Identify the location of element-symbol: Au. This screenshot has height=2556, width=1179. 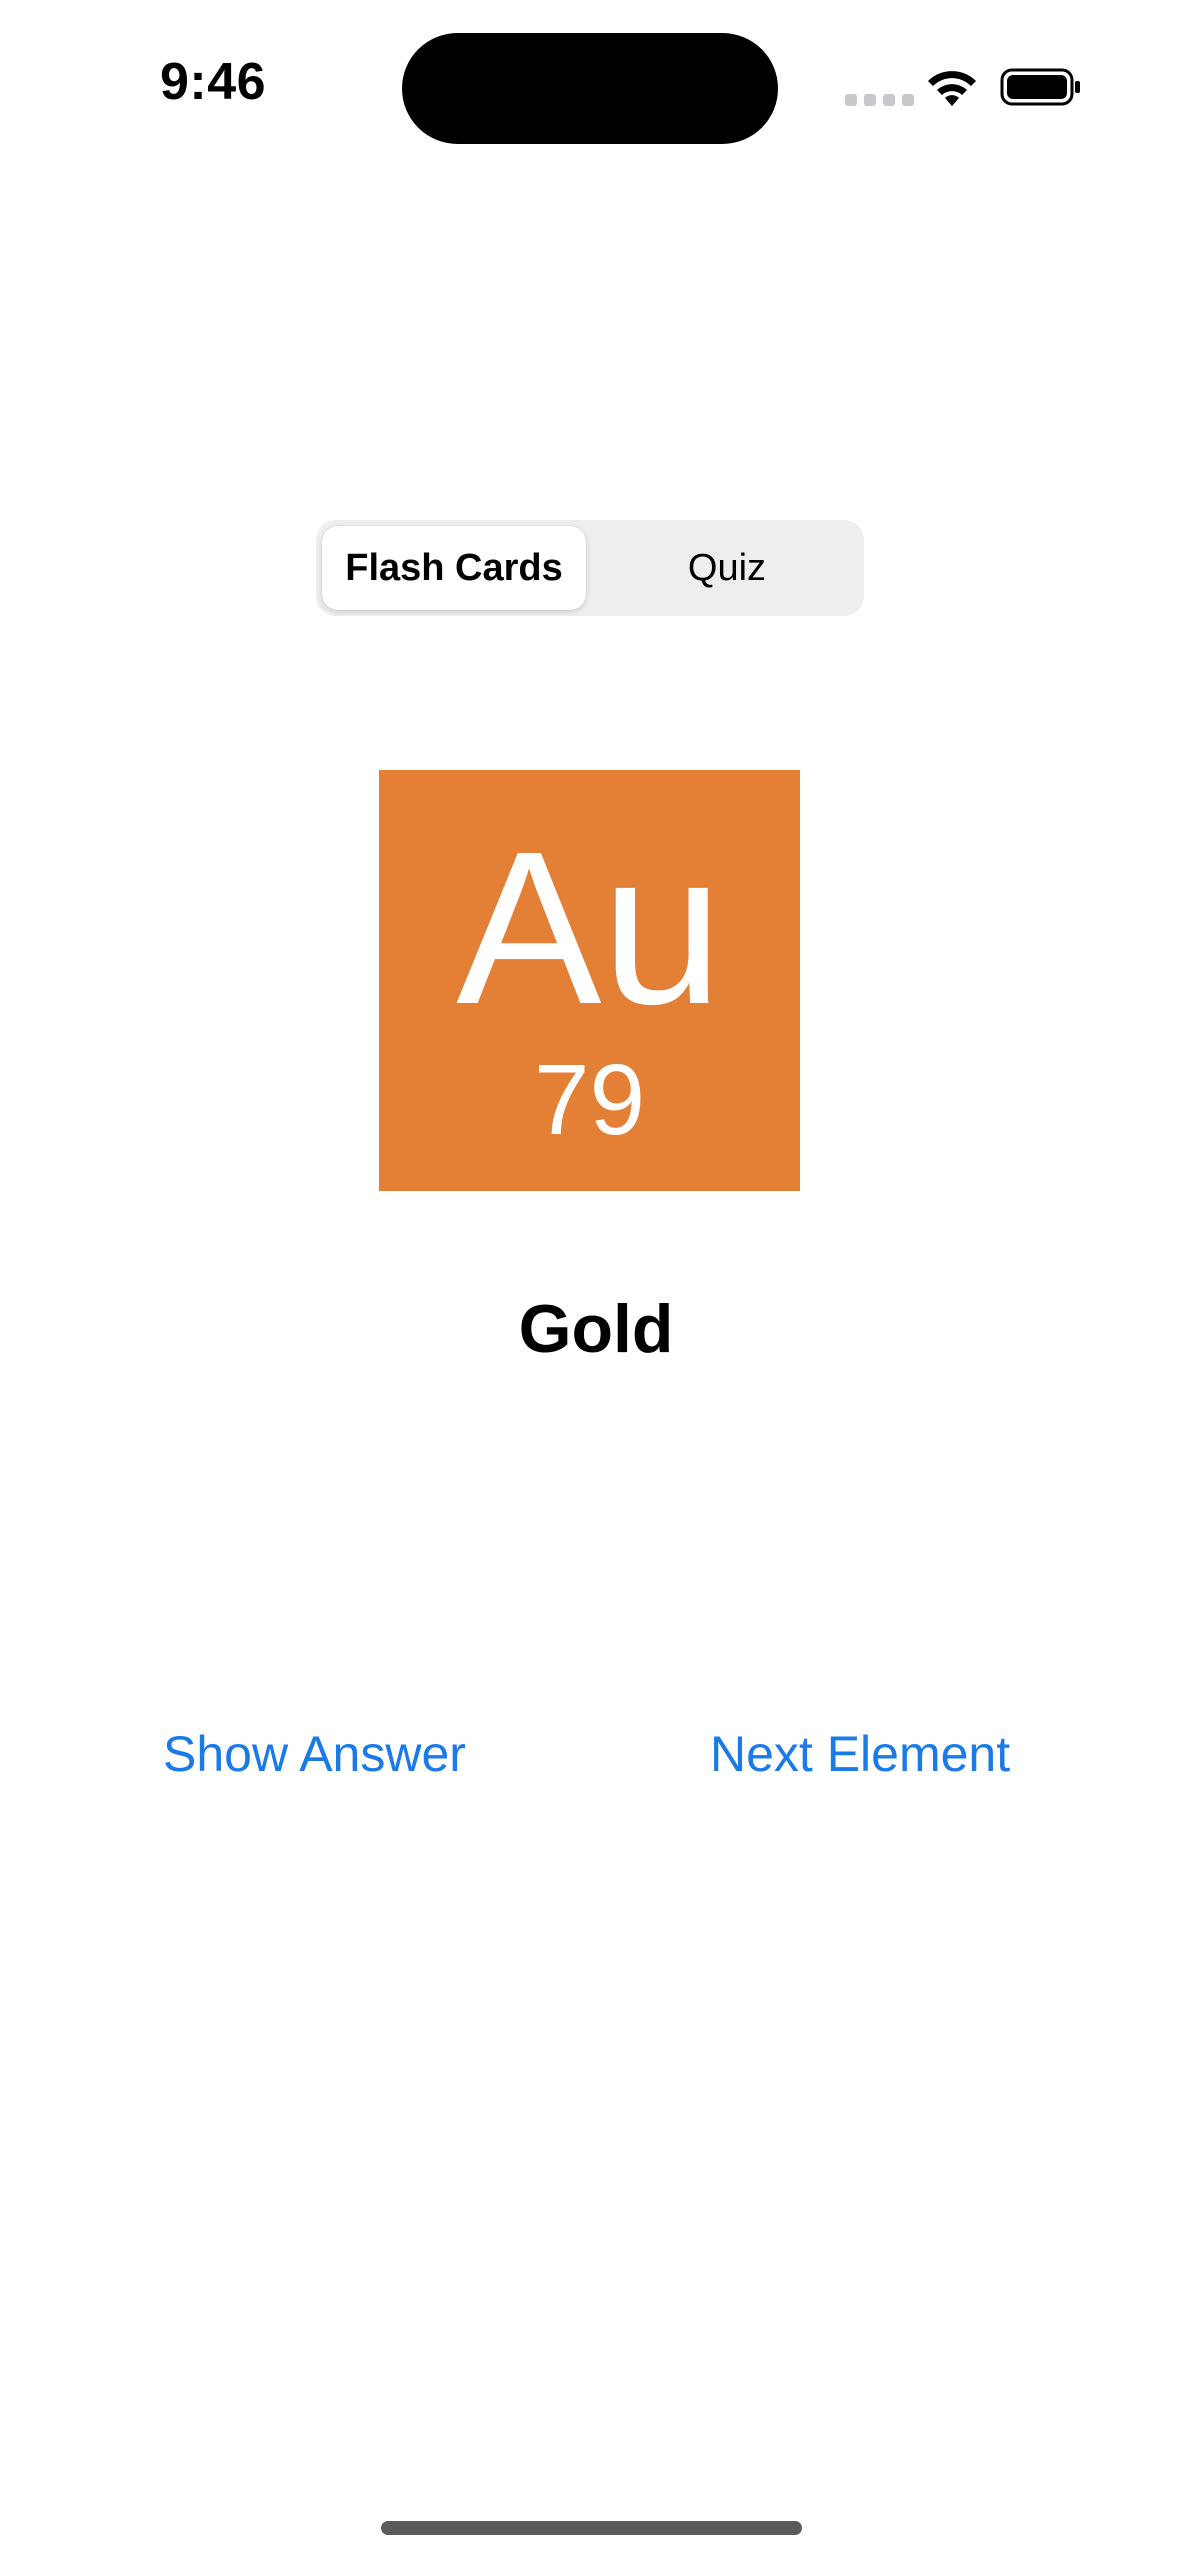
(589, 928).